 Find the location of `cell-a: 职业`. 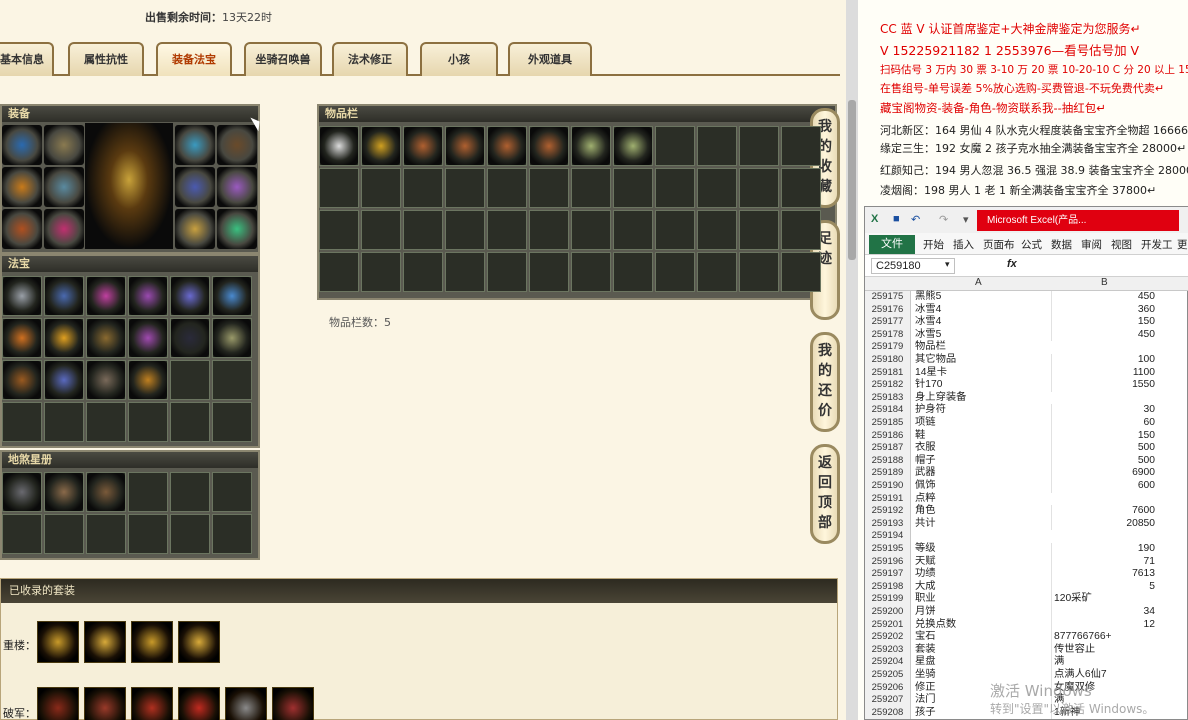

cell-a: 职业 is located at coordinates (925, 599).